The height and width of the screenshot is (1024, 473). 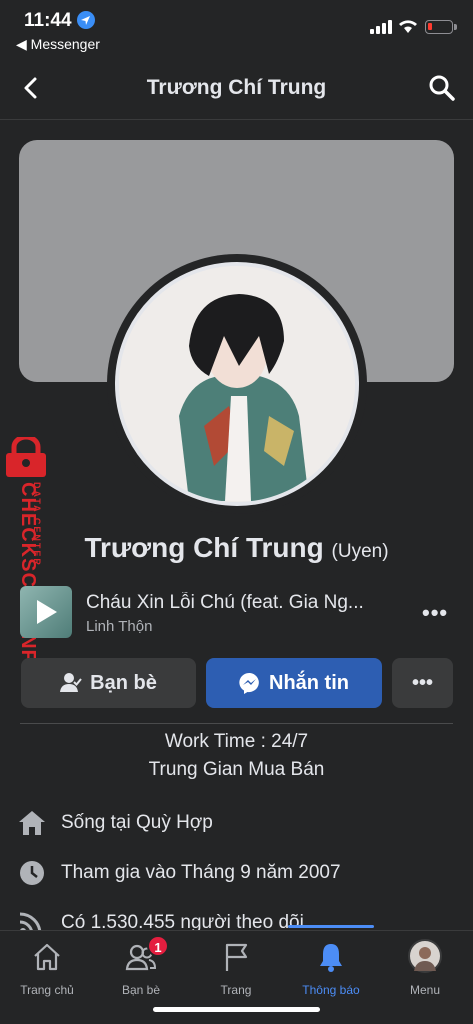 I want to click on active-tab-indicator, so click(x=331, y=926).